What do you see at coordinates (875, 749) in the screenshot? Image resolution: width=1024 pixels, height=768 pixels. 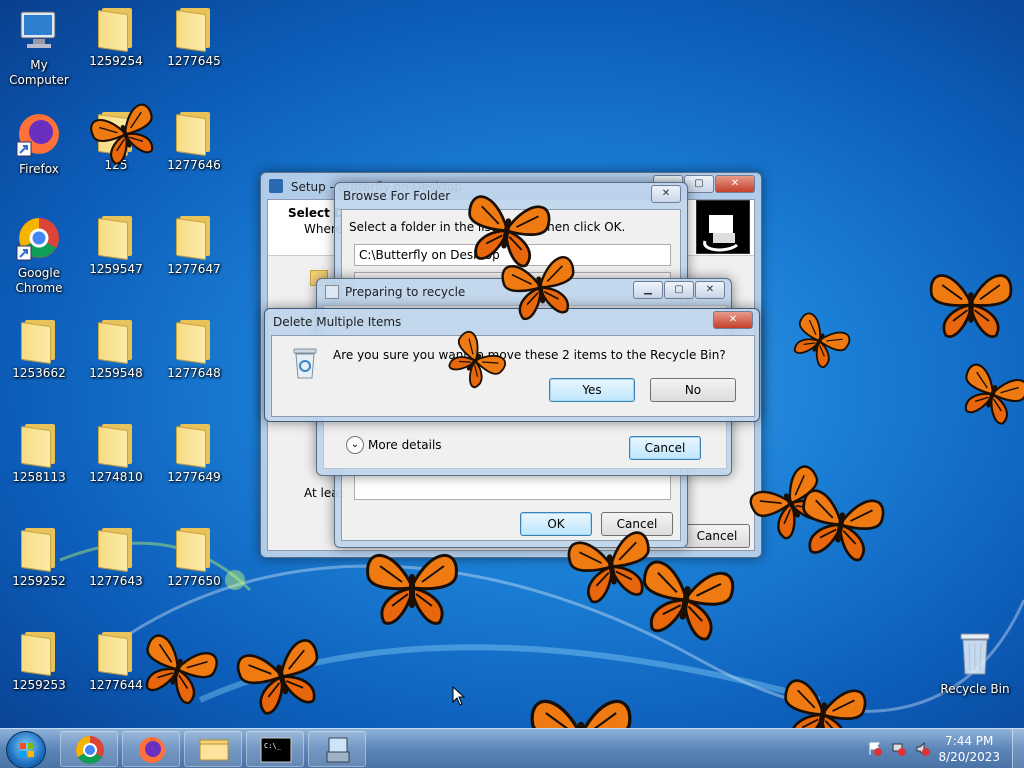 I see `tray-action-center-icon` at bounding box center [875, 749].